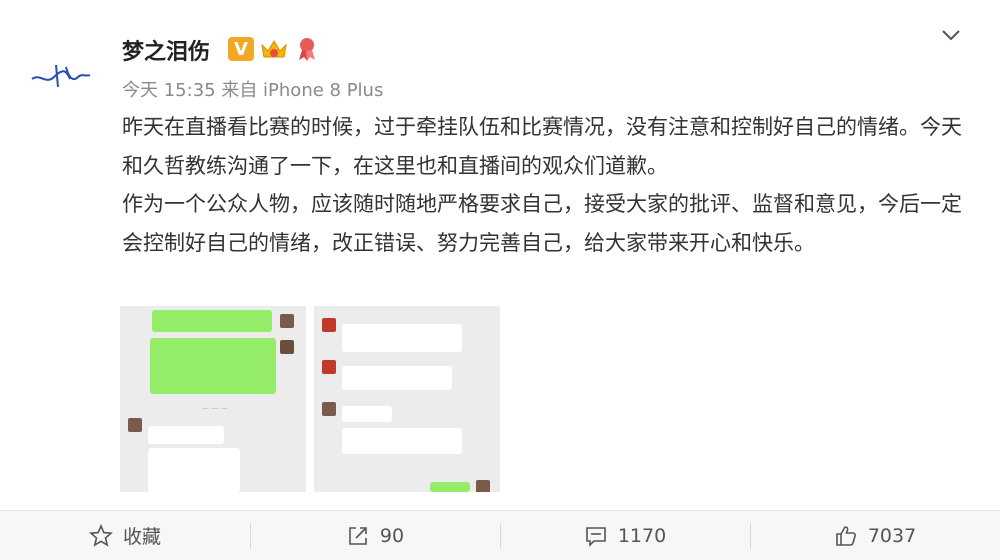 This screenshot has height=560, width=1000. I want to click on comment-count: 1170, so click(642, 535).